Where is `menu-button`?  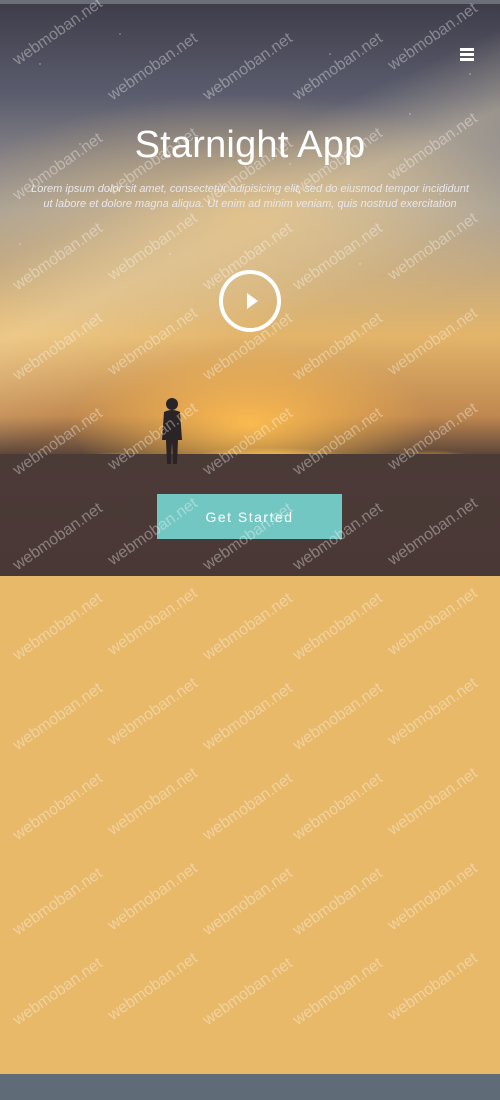
menu-button is located at coordinates (467, 55).